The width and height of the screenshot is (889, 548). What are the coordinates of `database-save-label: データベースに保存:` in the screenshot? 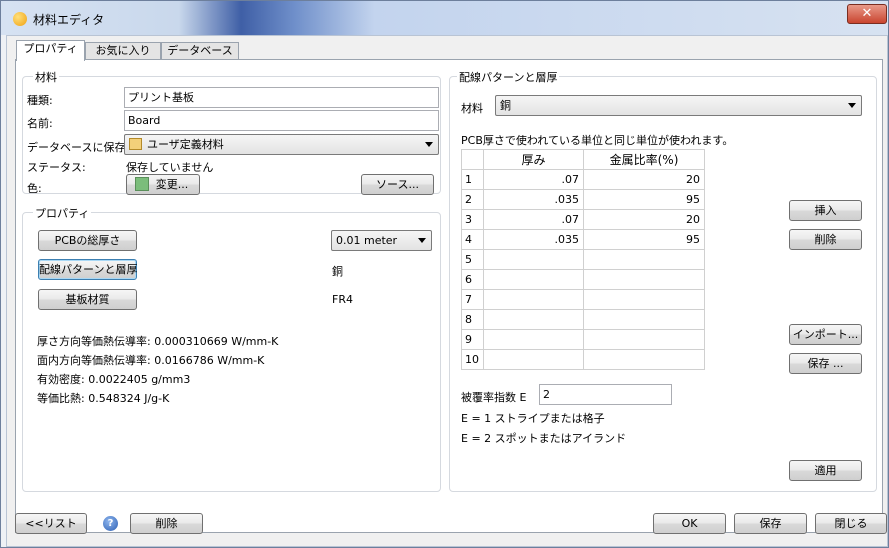 It's located at (78, 147).